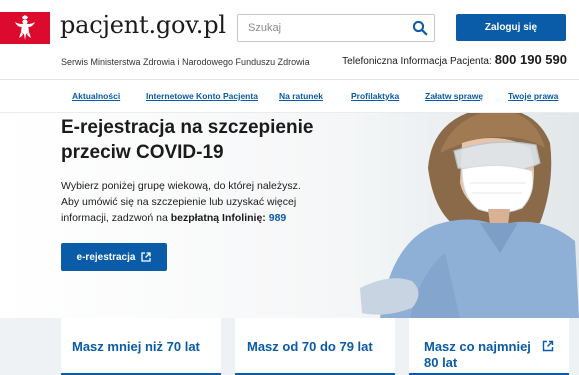  Describe the element at coordinates (310, 346) in the screenshot. I see `age-group-card-label: Masz od 70 do 79 lat` at that location.